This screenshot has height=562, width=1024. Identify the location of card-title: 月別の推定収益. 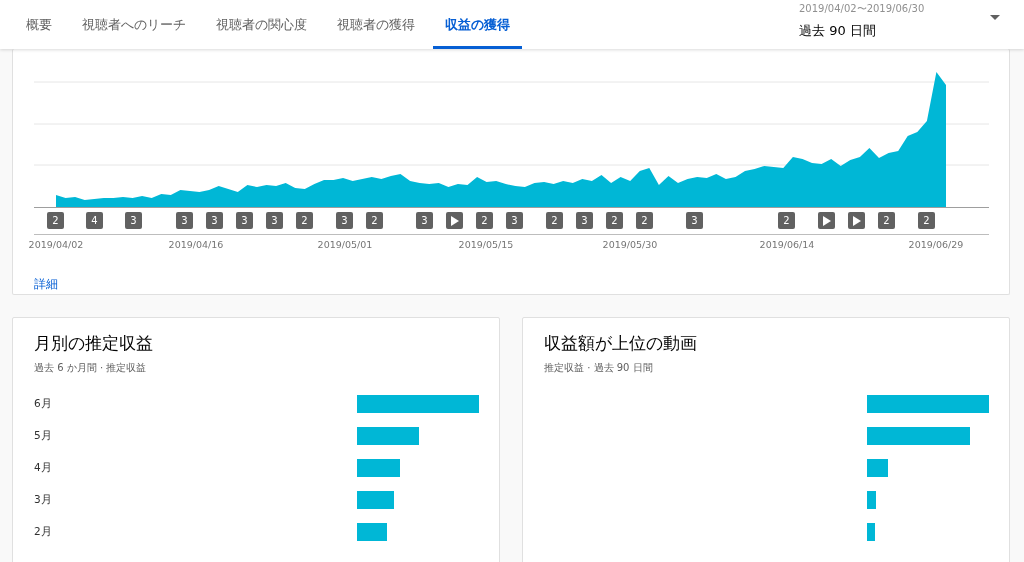
(94, 343).